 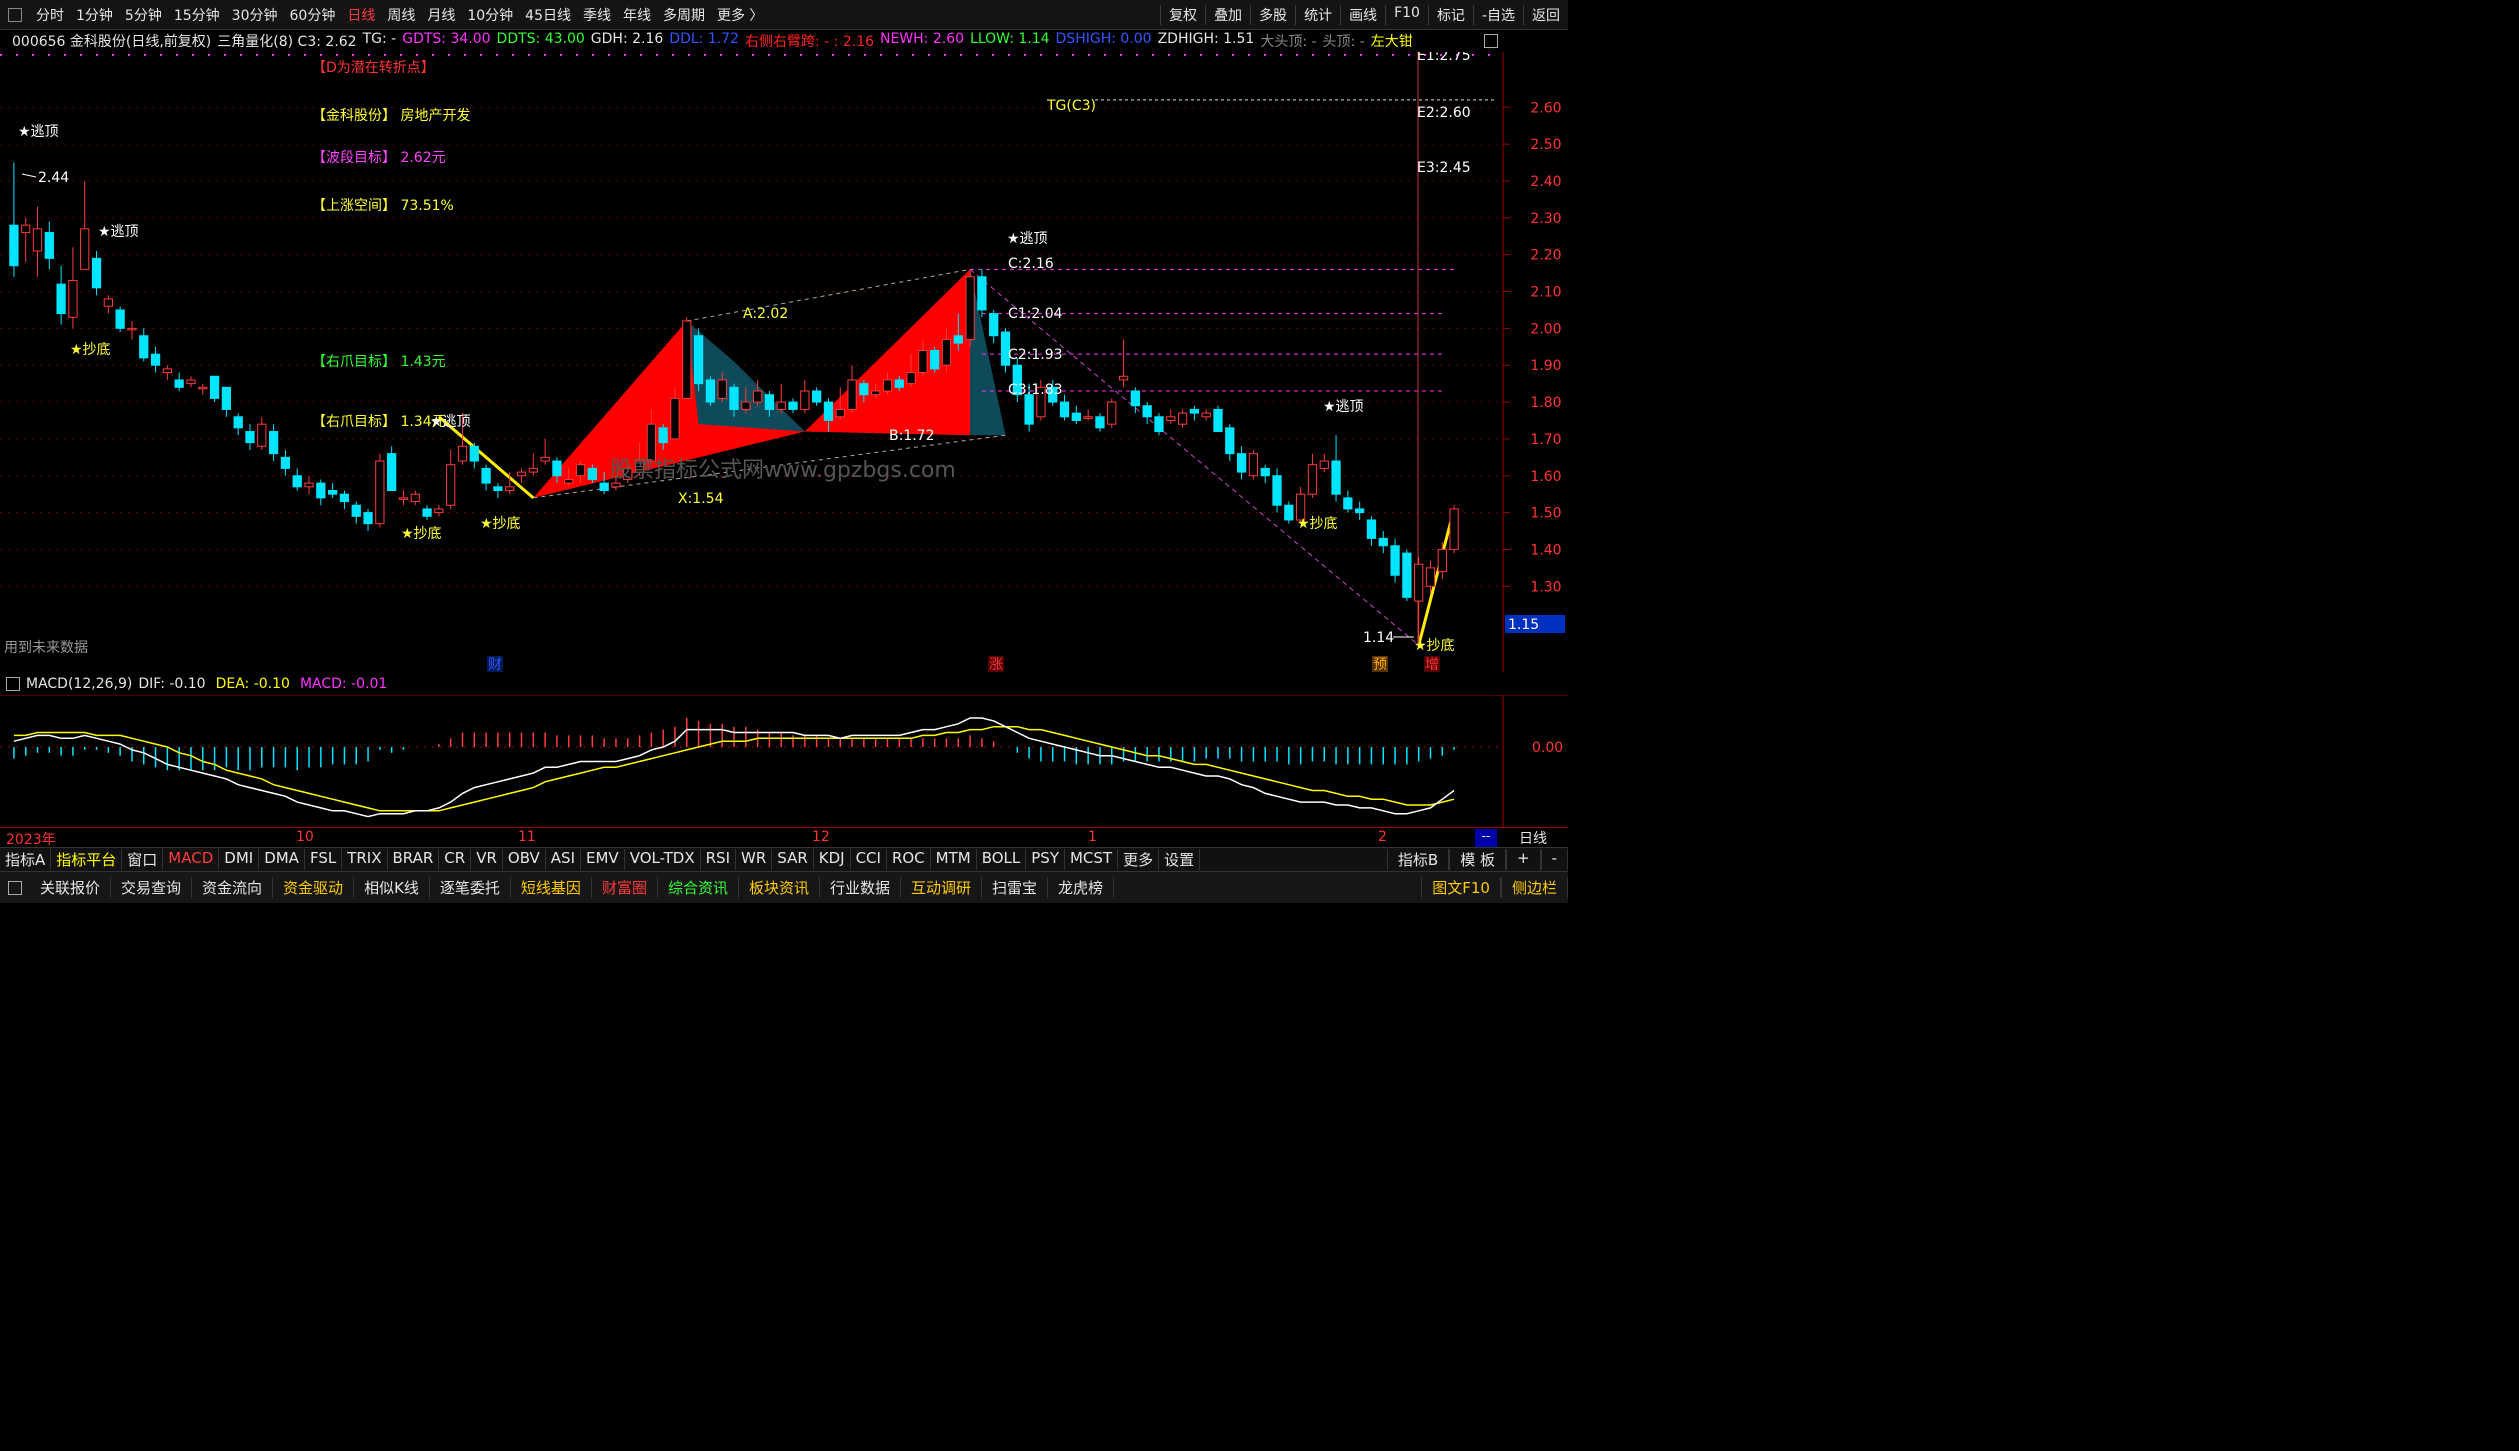 What do you see at coordinates (1554, 859) in the screenshot?
I see `indicator-right-3: -` at bounding box center [1554, 859].